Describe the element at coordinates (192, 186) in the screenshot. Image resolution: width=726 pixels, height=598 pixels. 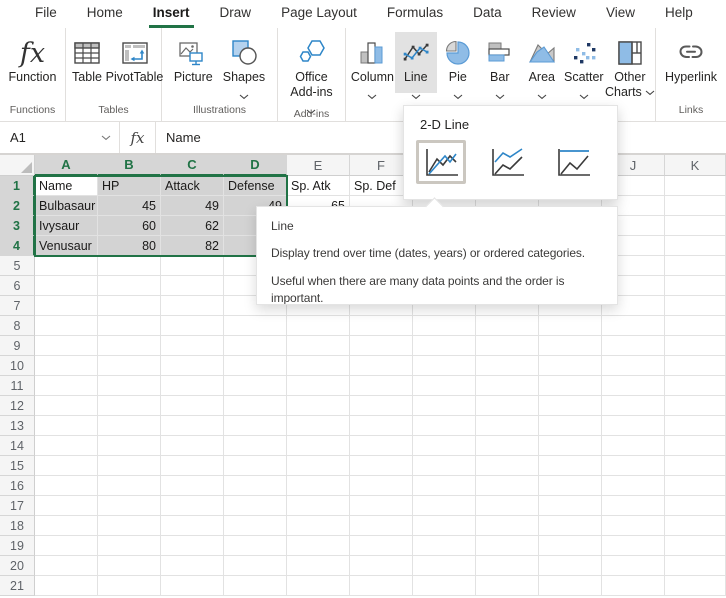
I see `cell-C1: Attack` at that location.